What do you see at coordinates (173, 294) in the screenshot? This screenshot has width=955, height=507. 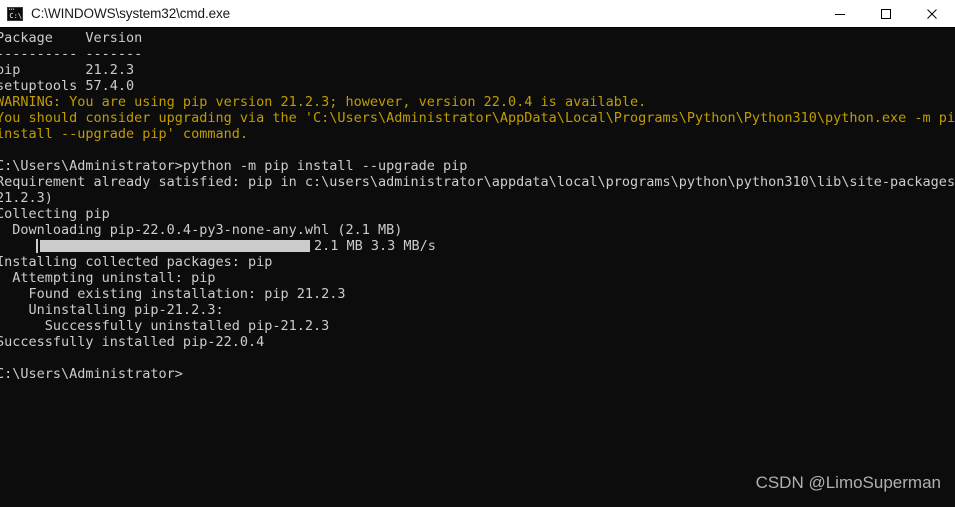 I see `console-line: Found existing installation: pip 21.2.3` at bounding box center [173, 294].